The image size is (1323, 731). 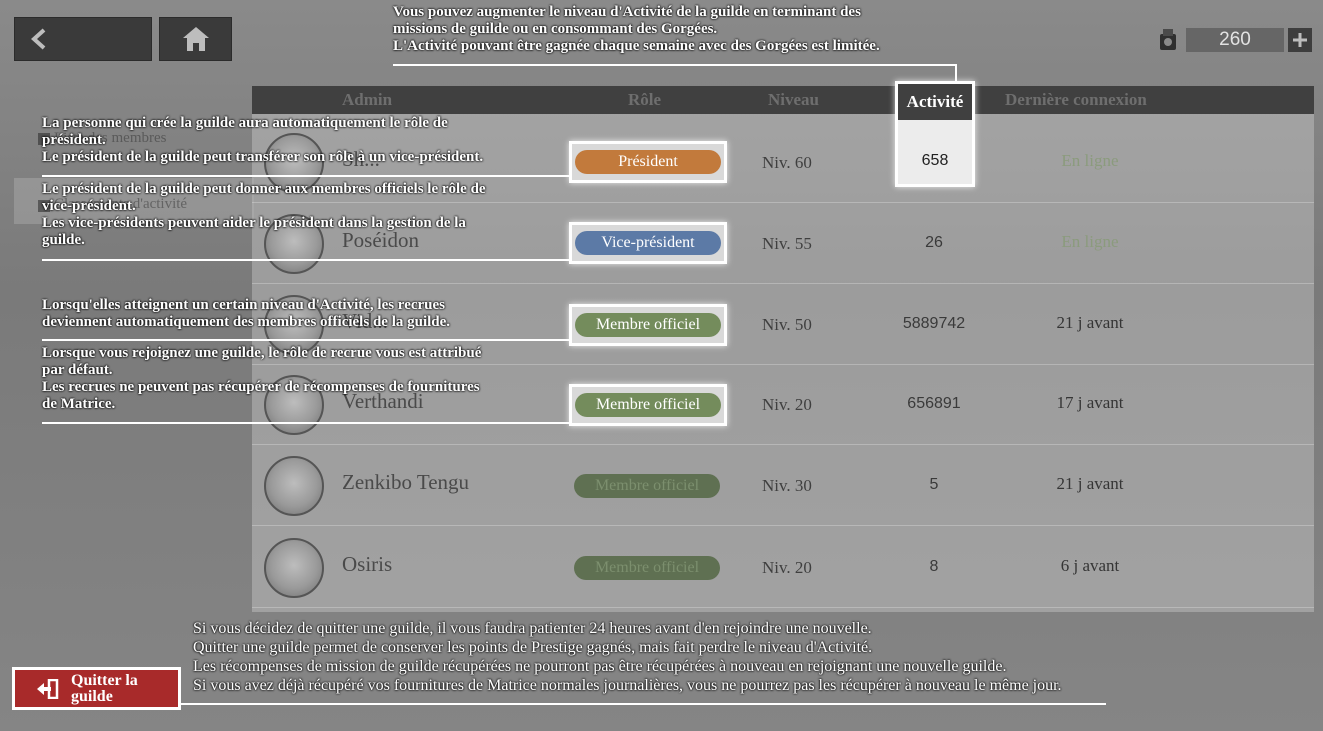 I want to click on gorgee-currency: 260, so click(x=1233, y=40).